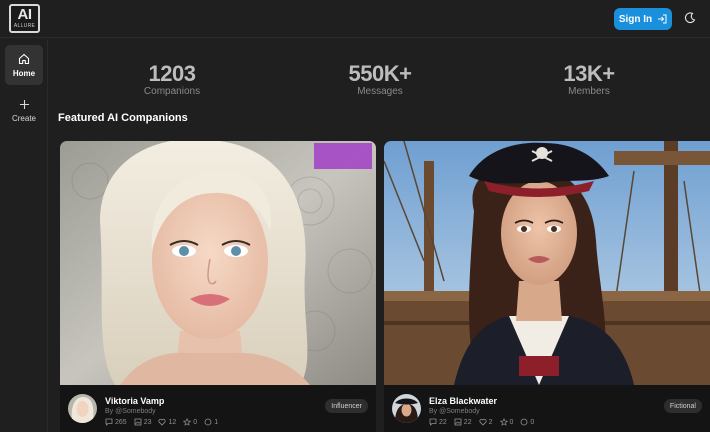 The height and width of the screenshot is (432, 710). I want to click on stat-members: 13K+ Members, so click(589, 79).